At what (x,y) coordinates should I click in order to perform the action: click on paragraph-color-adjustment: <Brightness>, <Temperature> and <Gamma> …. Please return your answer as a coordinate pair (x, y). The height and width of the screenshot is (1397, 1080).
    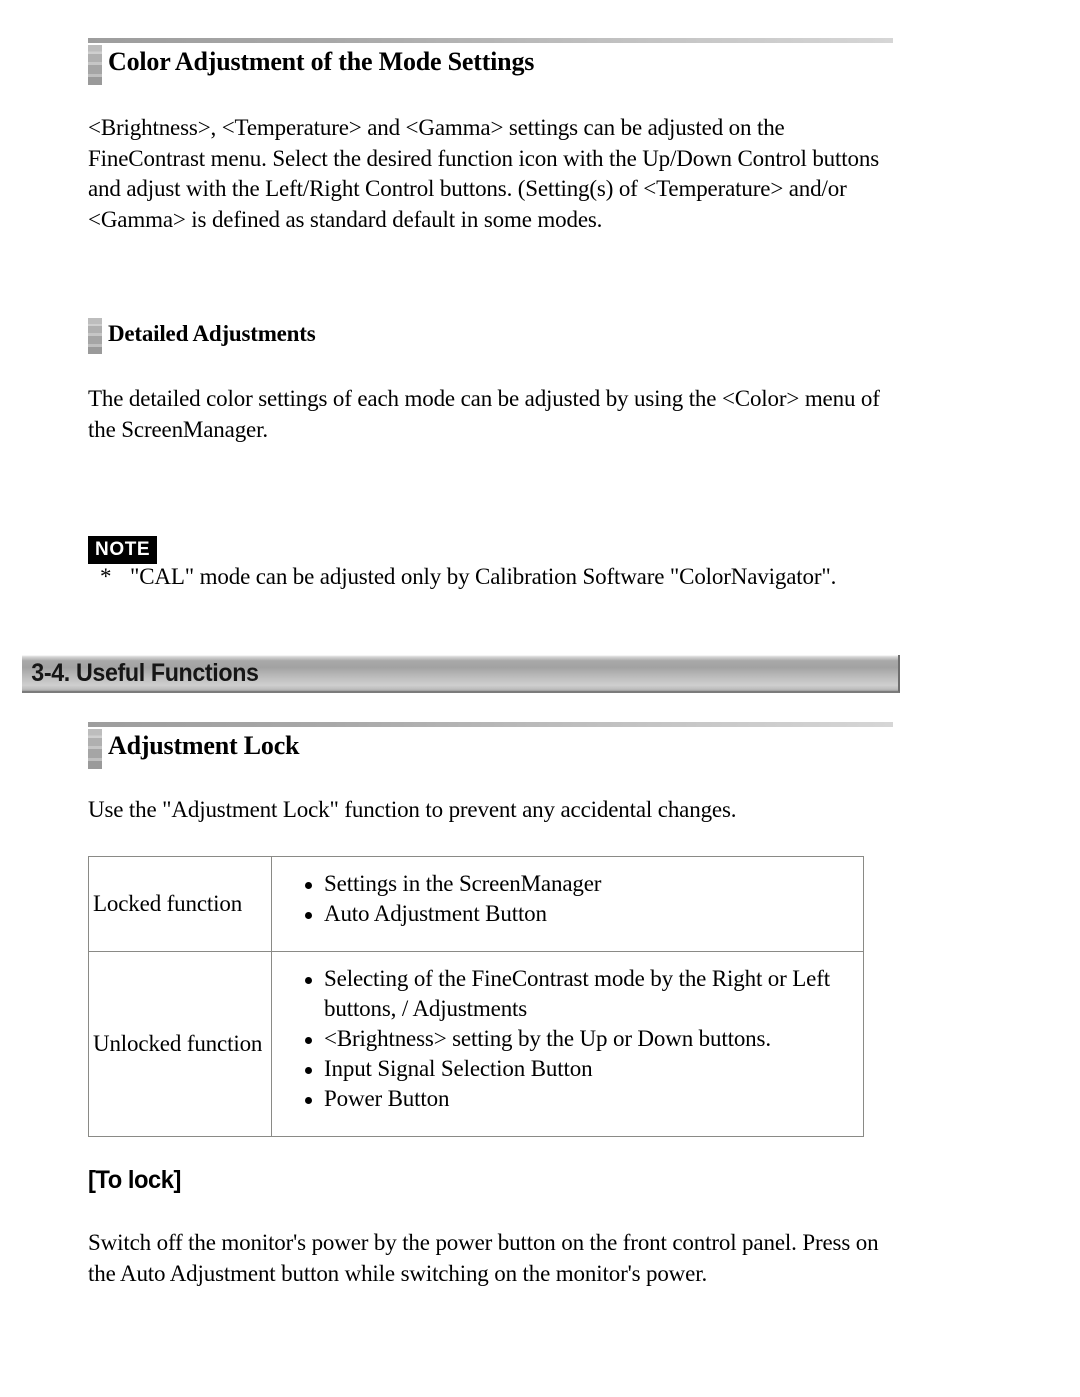
    Looking at the image, I should click on (484, 173).